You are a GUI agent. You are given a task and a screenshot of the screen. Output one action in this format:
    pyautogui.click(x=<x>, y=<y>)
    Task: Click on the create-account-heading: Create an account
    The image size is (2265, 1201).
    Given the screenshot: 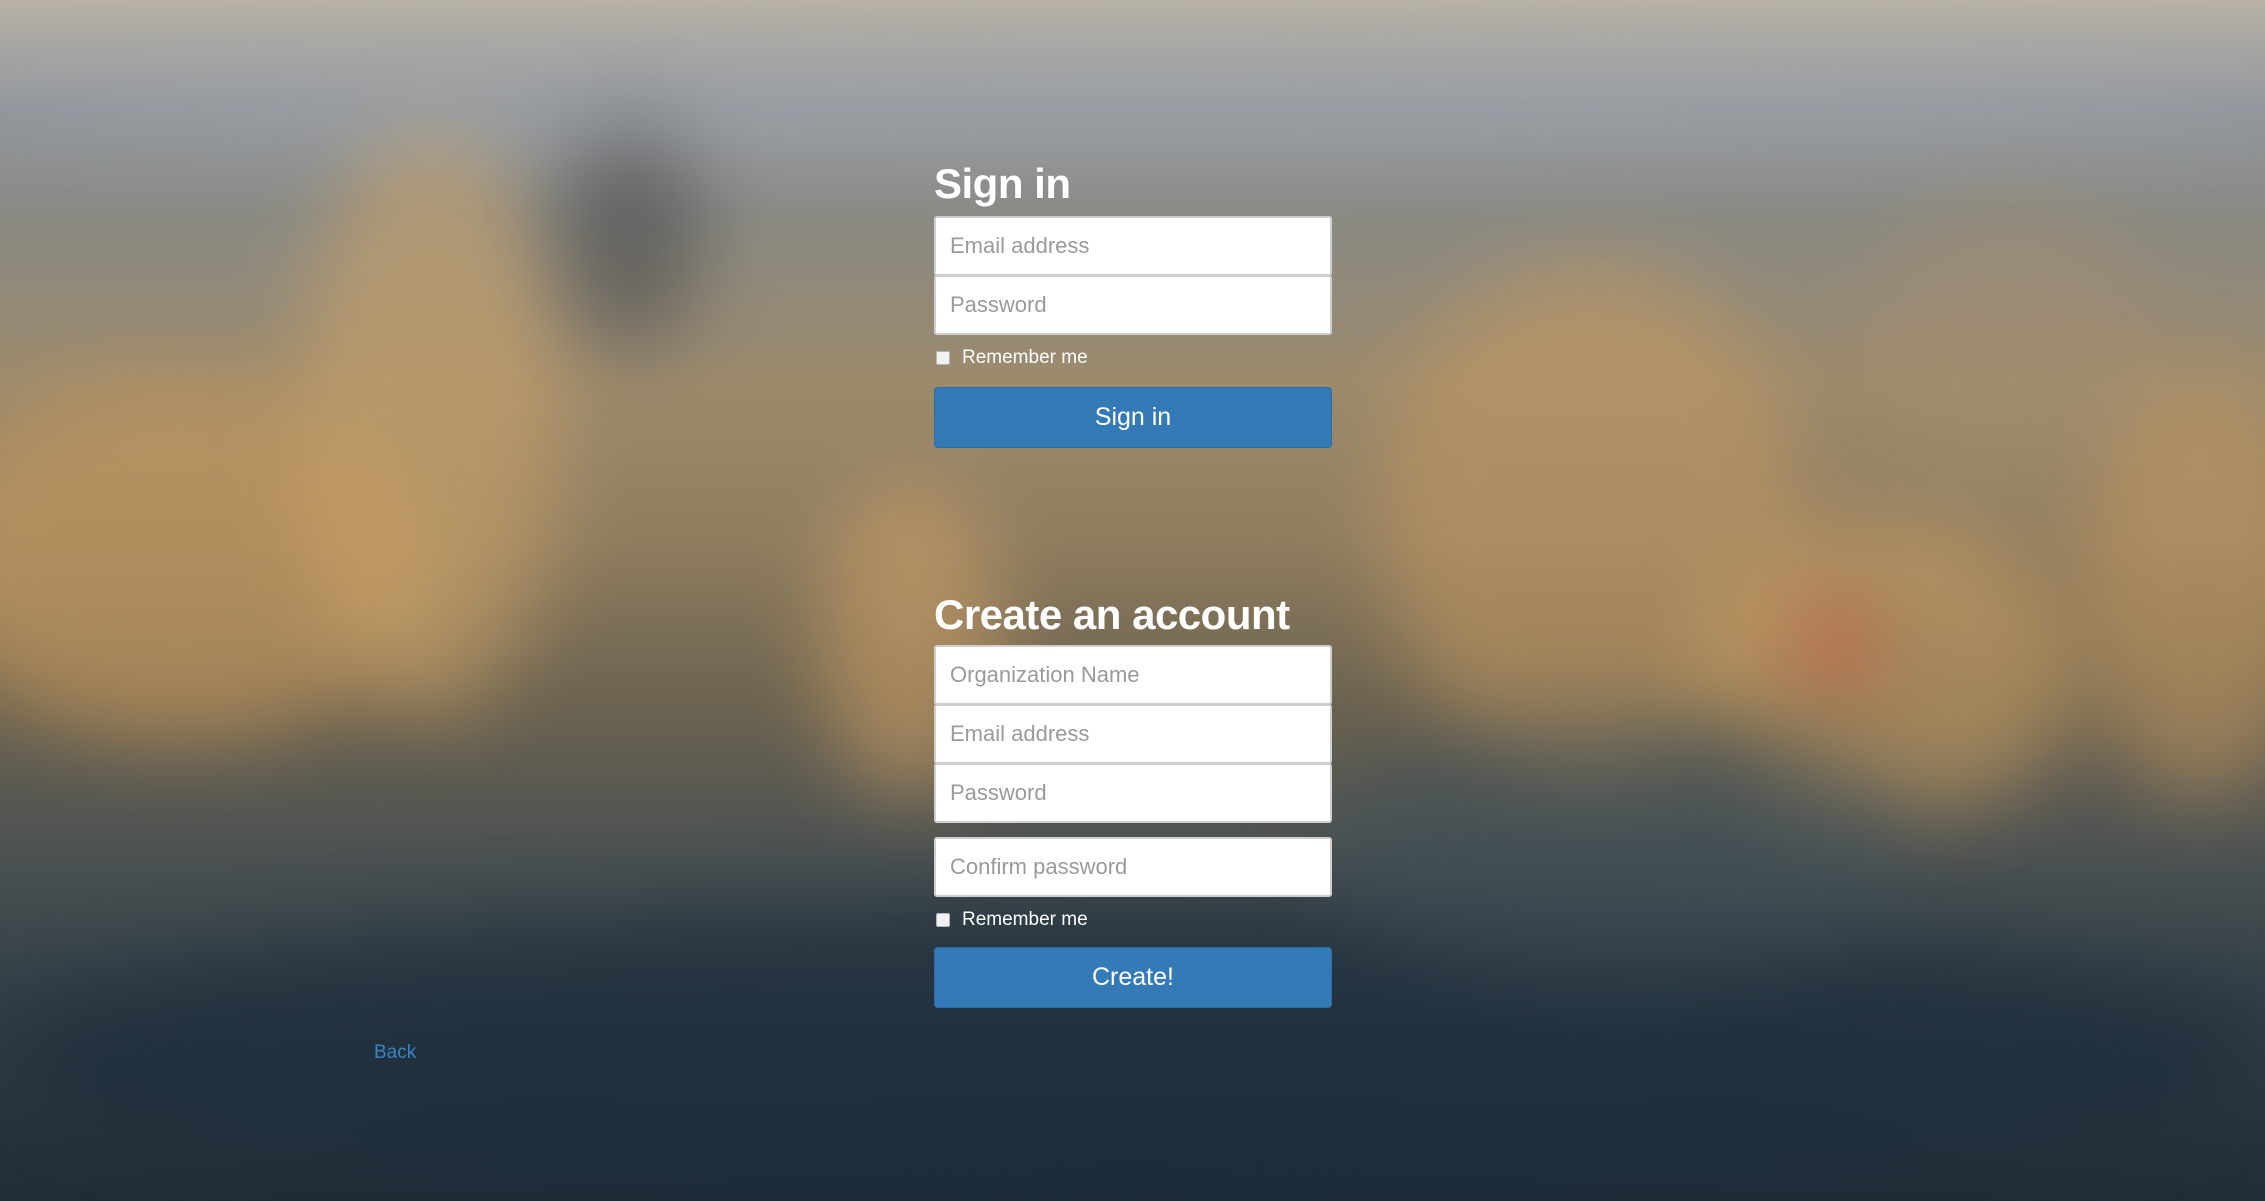 What is the action you would take?
    pyautogui.click(x=1112, y=614)
    